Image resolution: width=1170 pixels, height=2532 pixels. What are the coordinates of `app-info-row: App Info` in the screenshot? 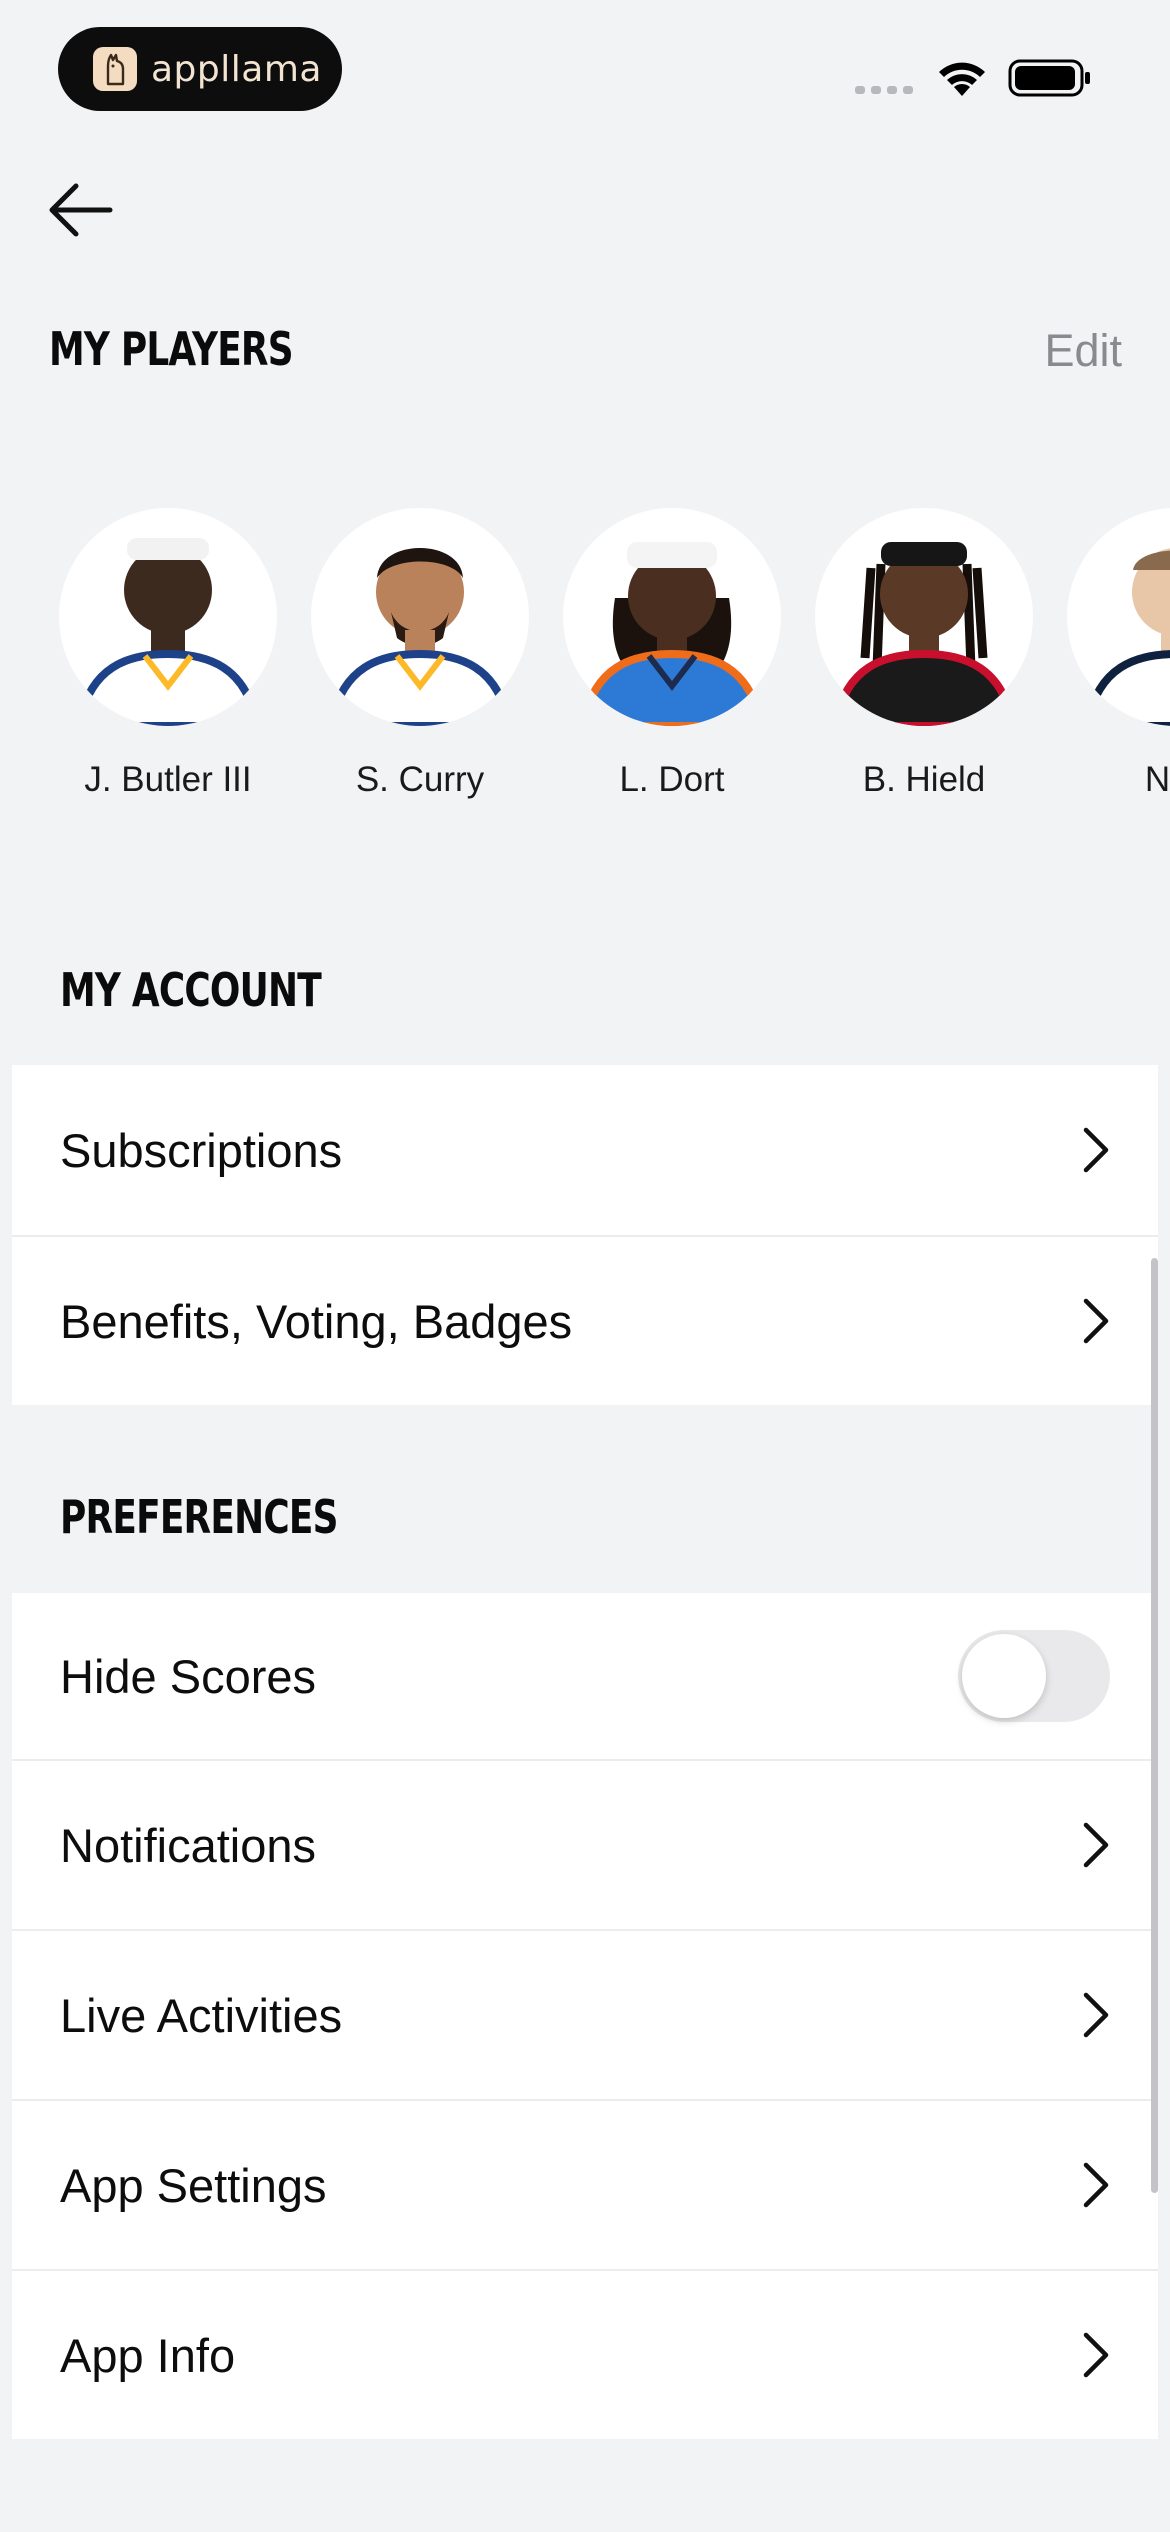 It's located at (585, 2354).